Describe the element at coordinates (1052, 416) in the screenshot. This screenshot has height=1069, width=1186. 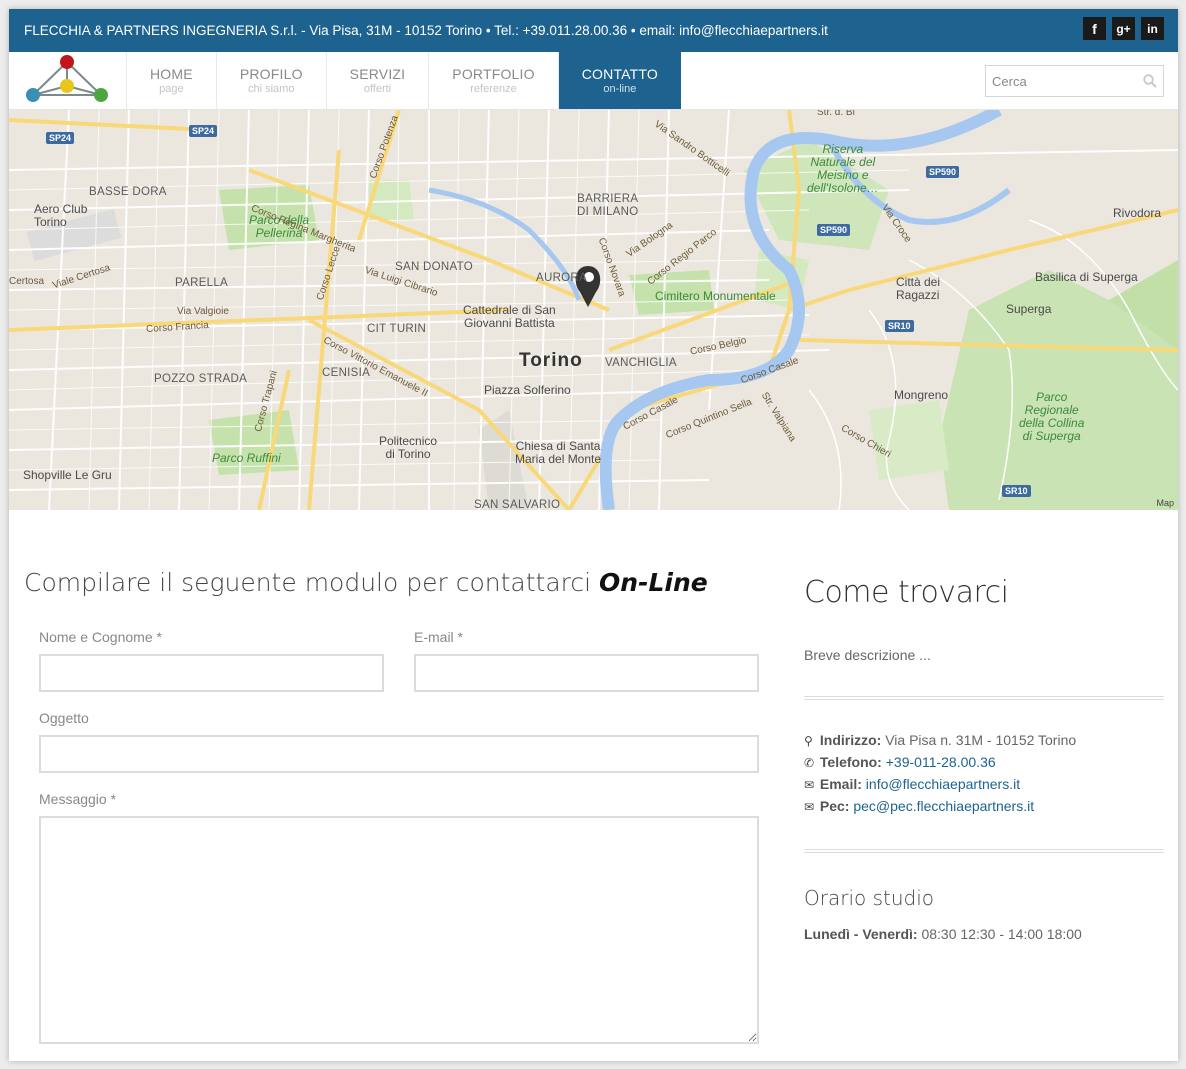
I see `map-label: Parco Regionale della Collina di Superga` at that location.